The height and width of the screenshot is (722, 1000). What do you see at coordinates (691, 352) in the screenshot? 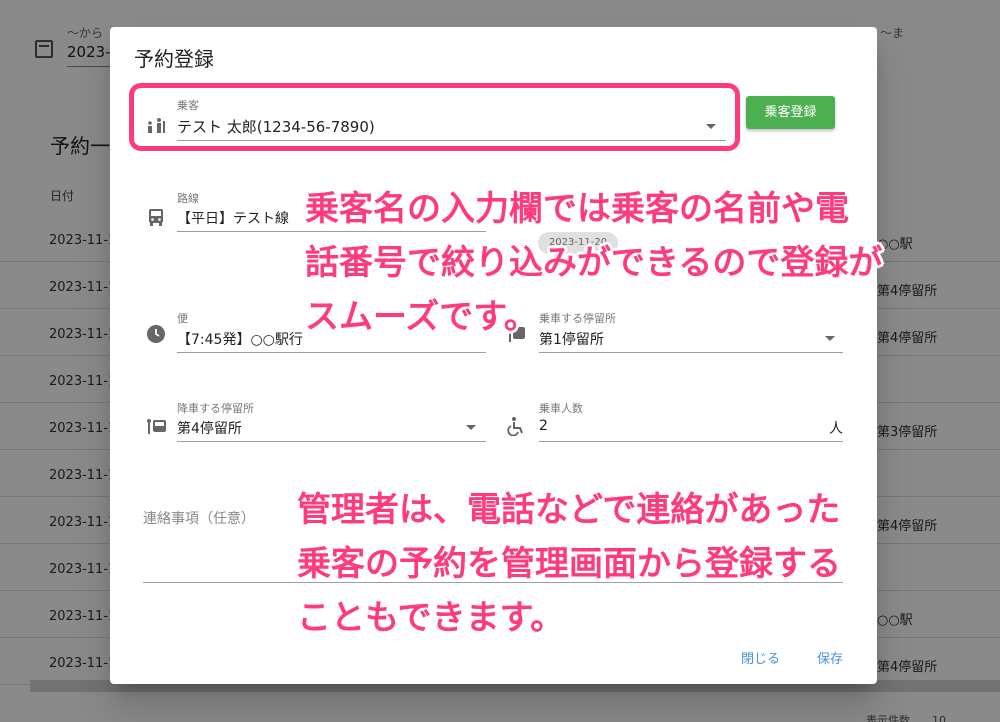
I see `boarding-stop-underline` at bounding box center [691, 352].